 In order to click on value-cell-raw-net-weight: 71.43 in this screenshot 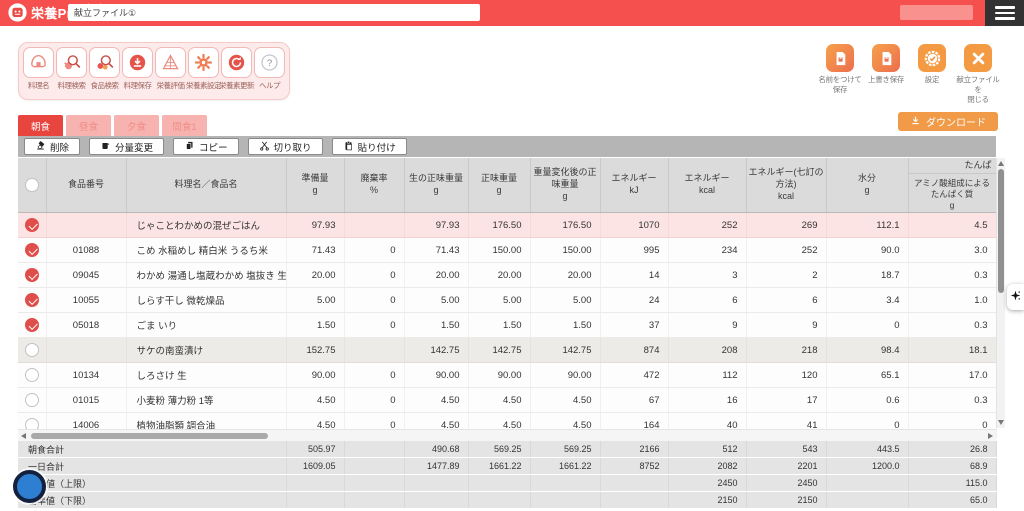, I will do `click(436, 250)`.